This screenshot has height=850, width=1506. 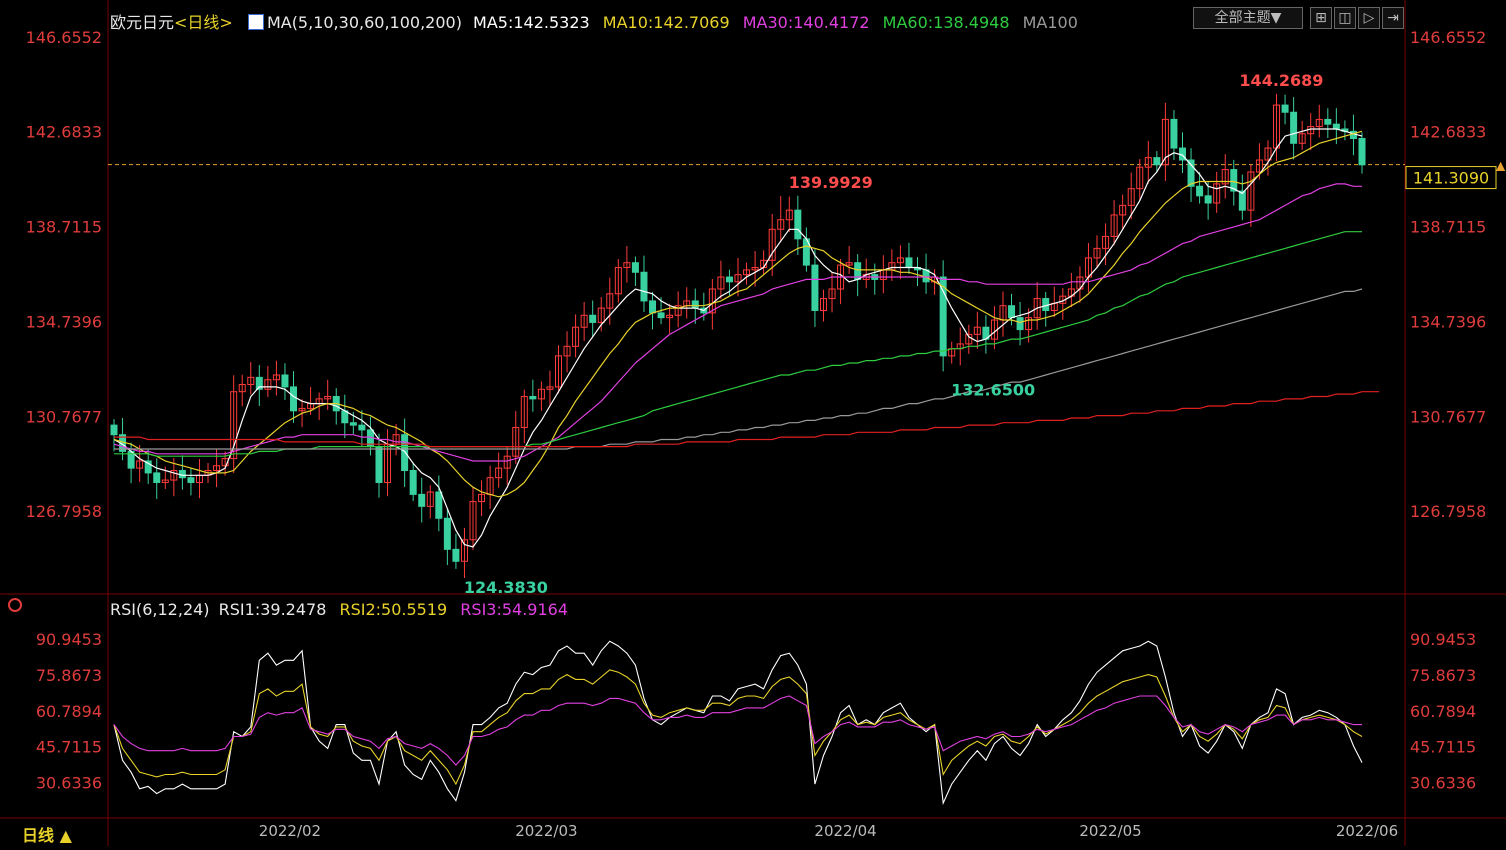 I want to click on x-tick-label: 2022/06, so click(x=1367, y=831).